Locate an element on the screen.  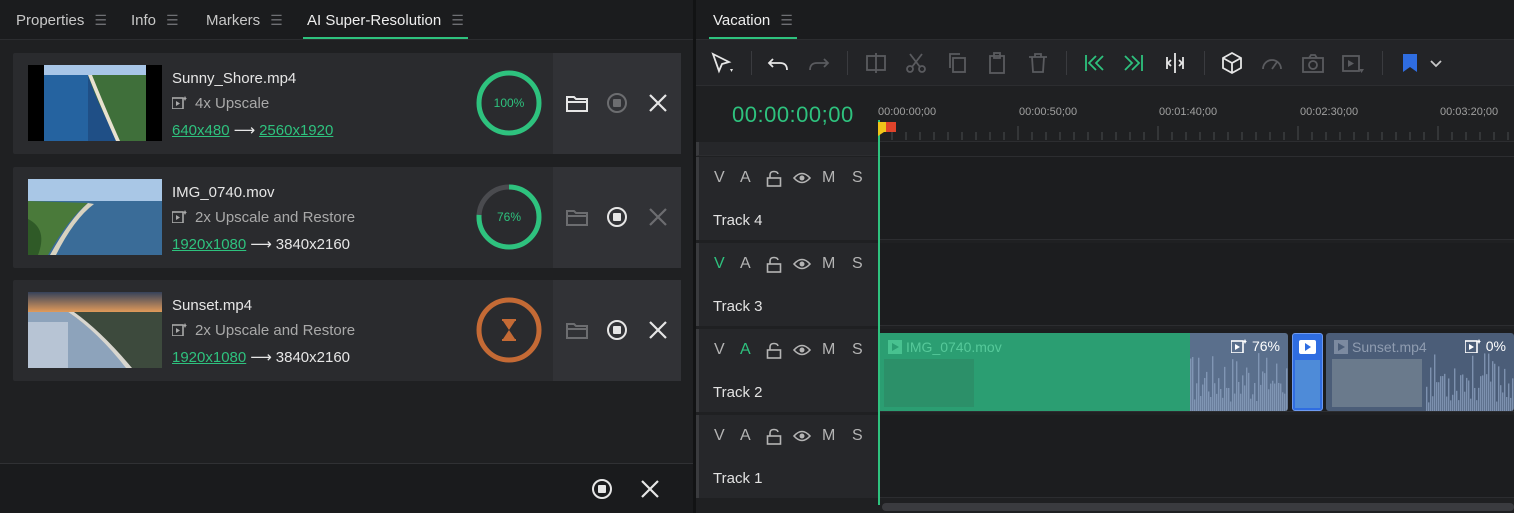
timeline-clip: Sunset.mp4 0% is located at coordinates (1420, 372).